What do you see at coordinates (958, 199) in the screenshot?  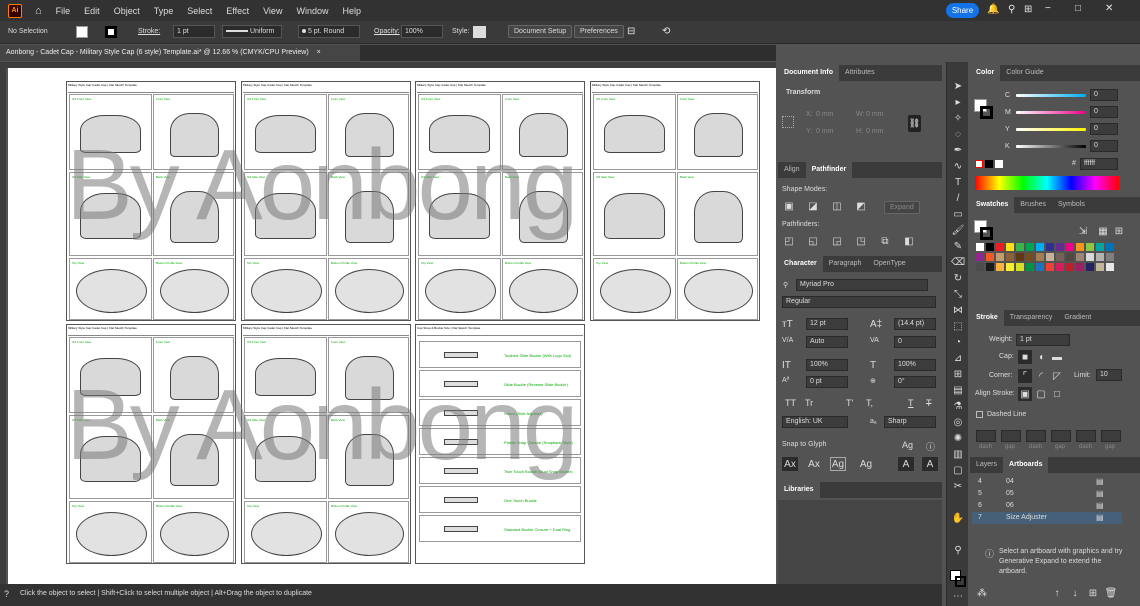 I see `line-tool-icon: /` at bounding box center [958, 199].